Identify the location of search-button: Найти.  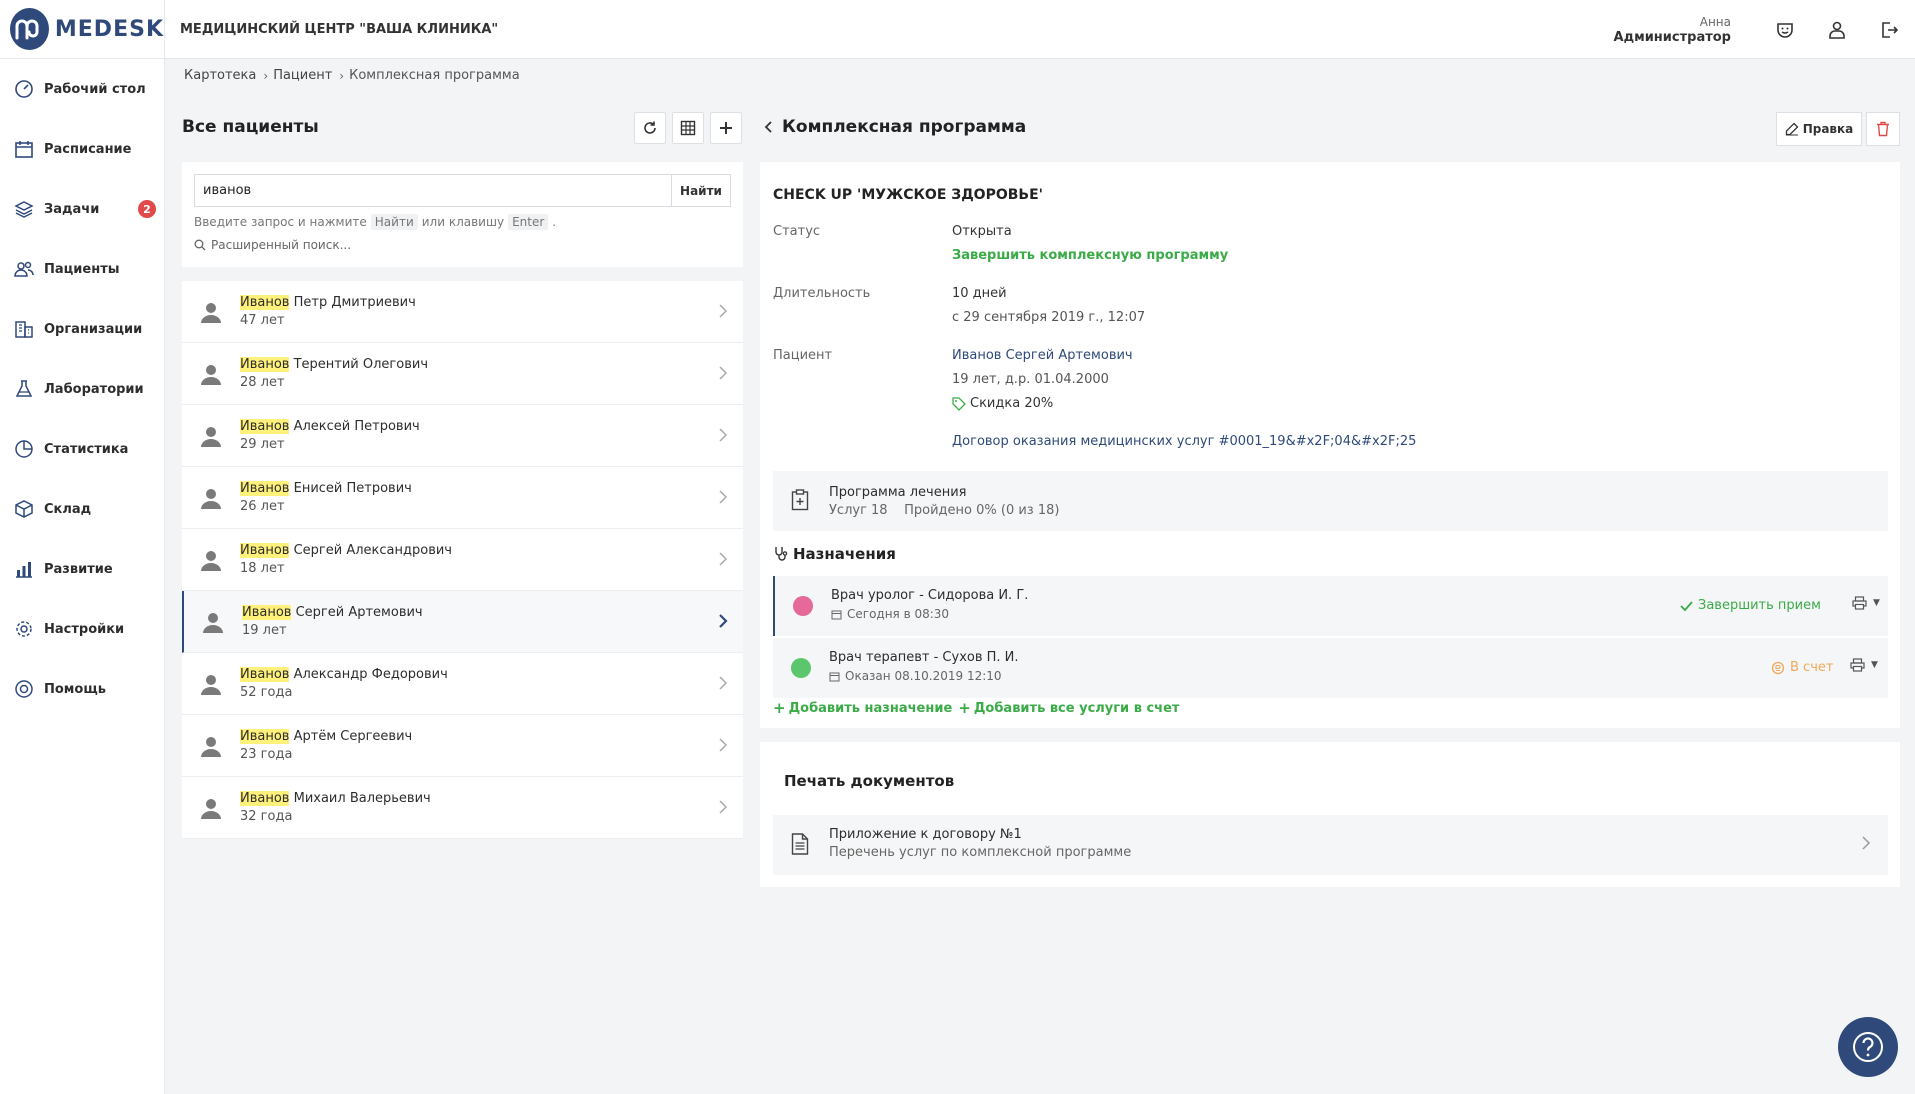
(701, 190).